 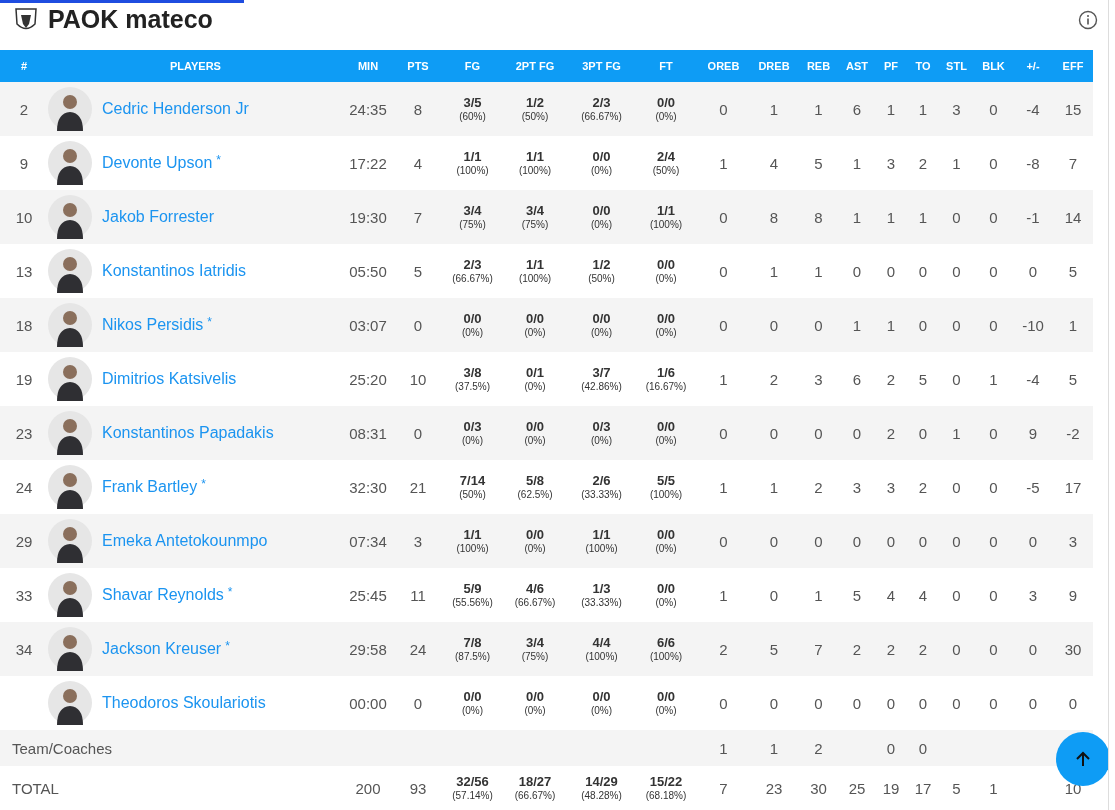 I want to click on column-header: 2PT FG, so click(x=535, y=66).